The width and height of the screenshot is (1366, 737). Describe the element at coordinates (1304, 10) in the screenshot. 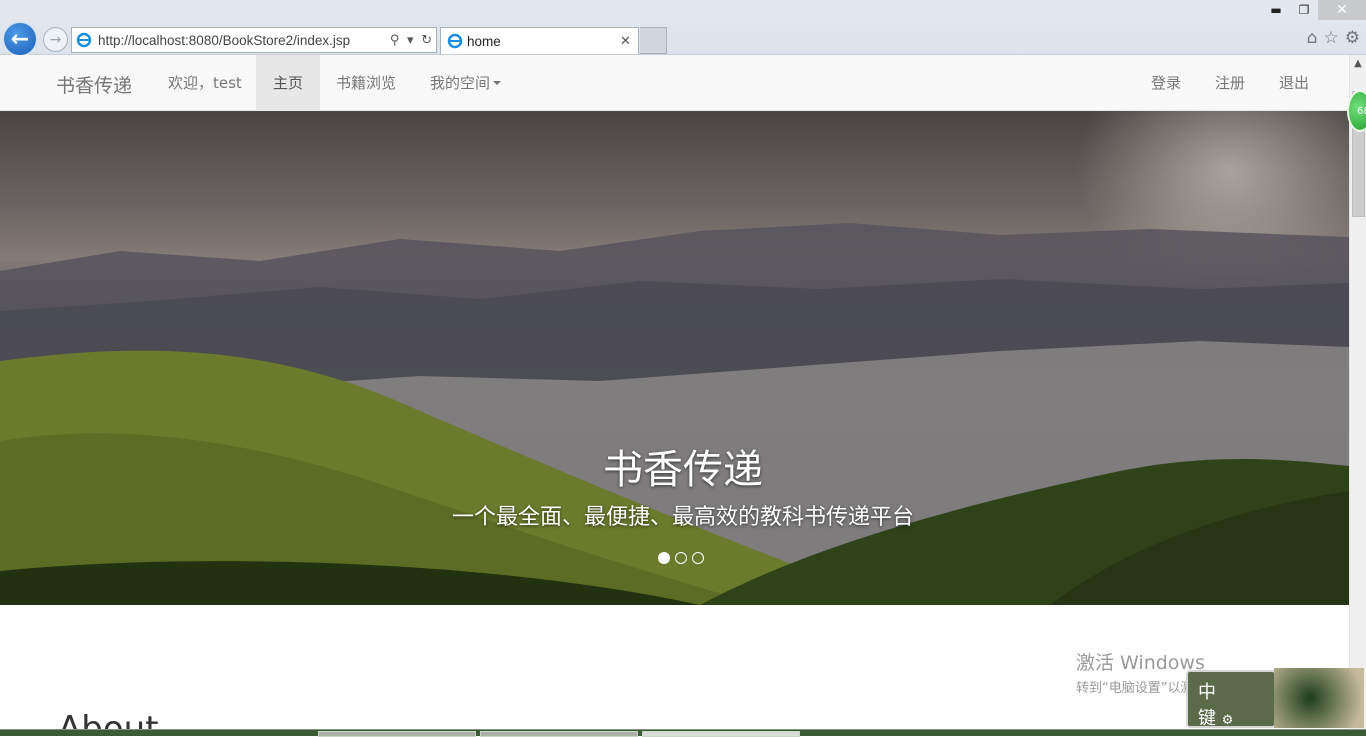

I see `restore-icon: ❐` at that location.